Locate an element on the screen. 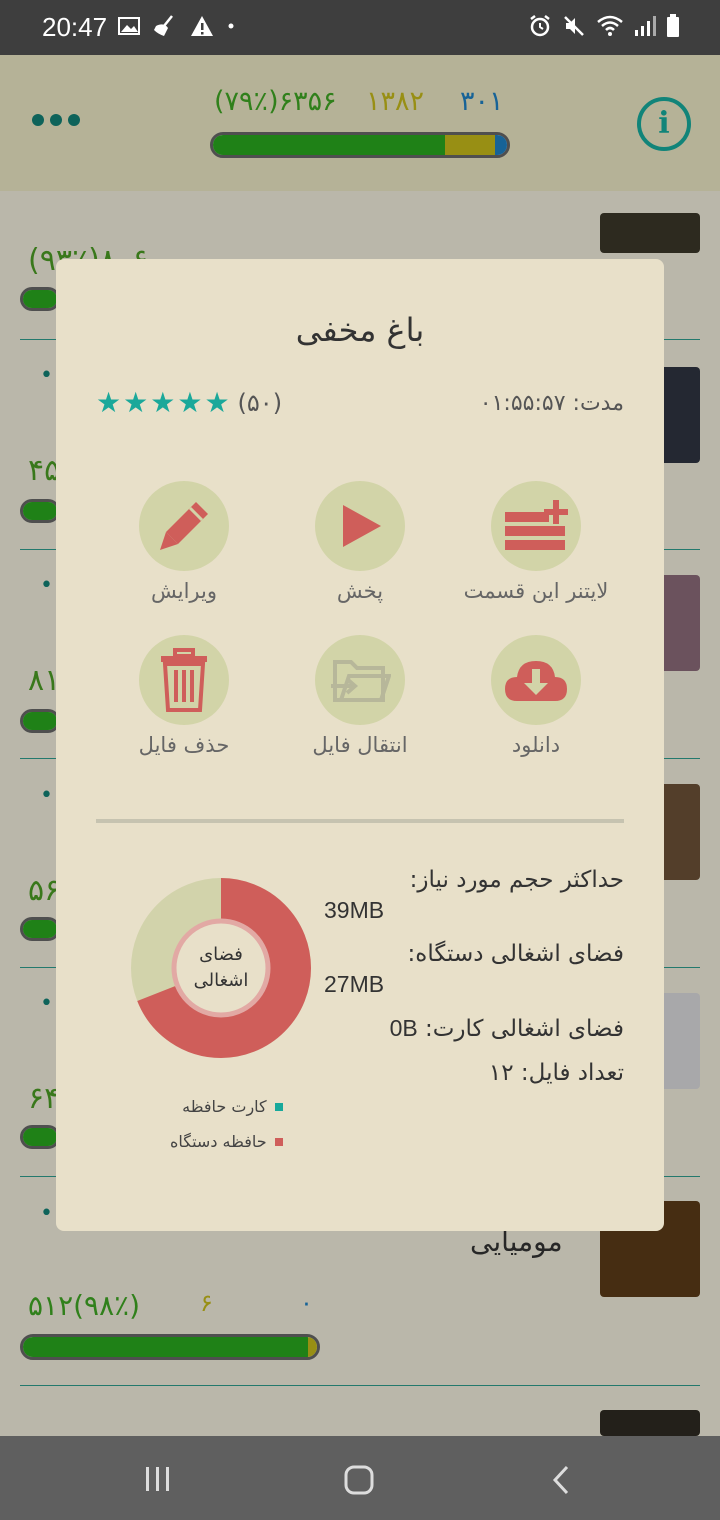 This screenshot has width=720, height=1520. legend-label: حافظه دستگاه is located at coordinates (218, 1141).